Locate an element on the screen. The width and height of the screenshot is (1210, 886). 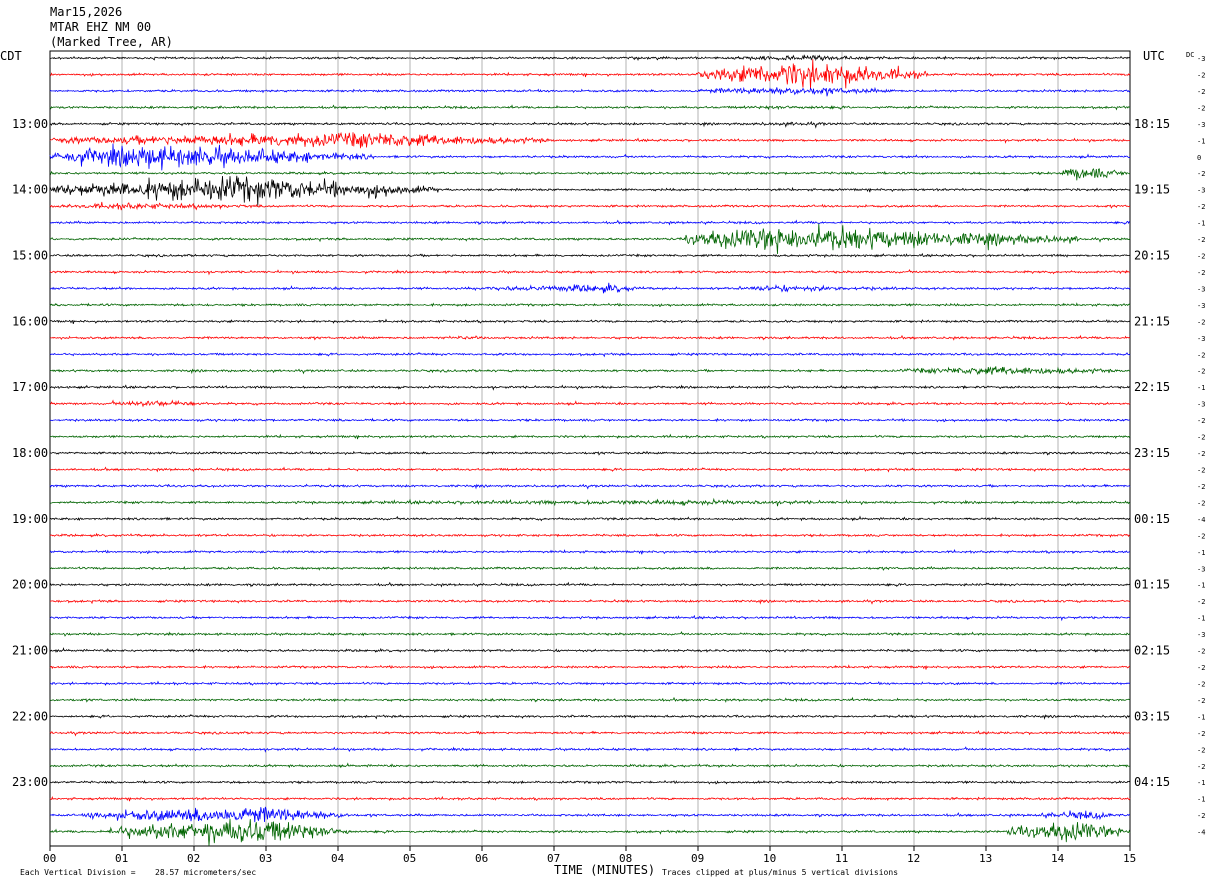
scale-value: 28.57 micrometers/sec is located at coordinates (205, 872).